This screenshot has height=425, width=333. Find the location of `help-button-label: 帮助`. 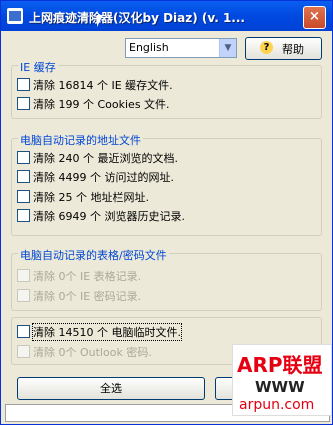

help-button-label: 帮助 is located at coordinates (293, 49).